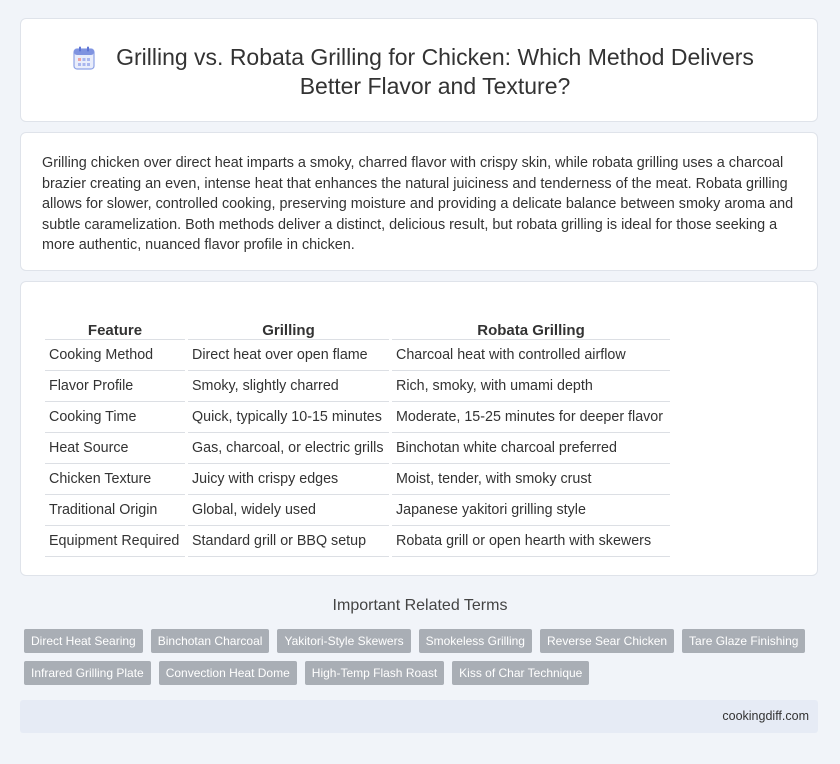 This screenshot has width=840, height=764. I want to click on table-cell: Japanese yakitori grilling style, so click(531, 510).